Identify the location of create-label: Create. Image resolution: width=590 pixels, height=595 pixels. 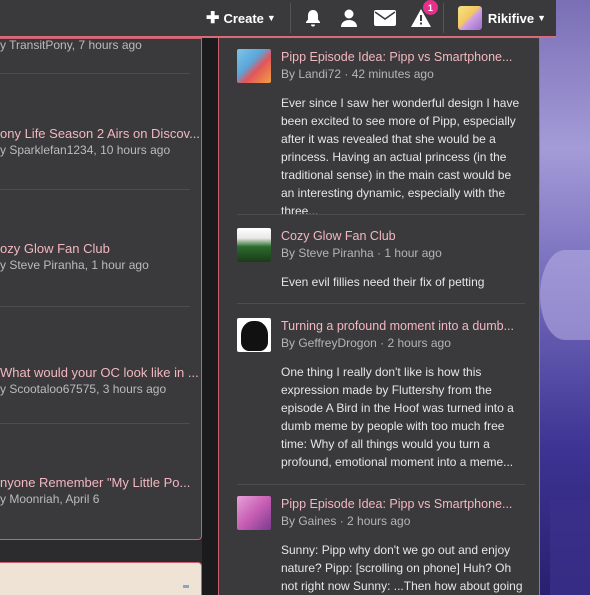
(243, 18).